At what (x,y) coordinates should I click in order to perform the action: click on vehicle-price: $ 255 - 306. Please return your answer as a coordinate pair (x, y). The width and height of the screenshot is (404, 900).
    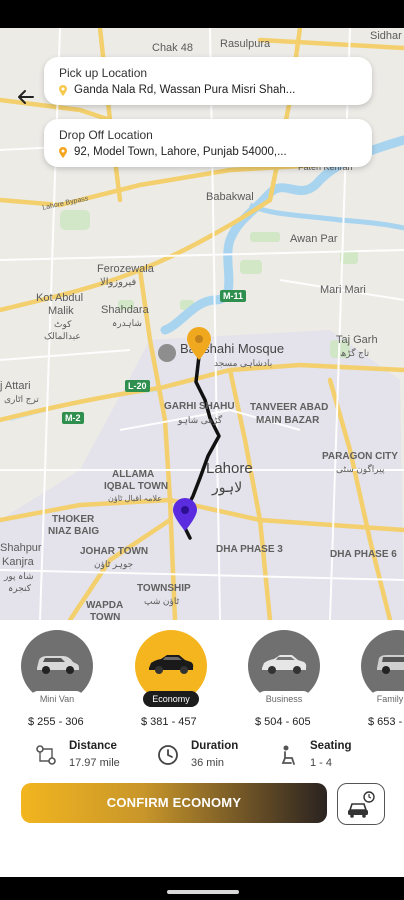
    Looking at the image, I should click on (56, 722).